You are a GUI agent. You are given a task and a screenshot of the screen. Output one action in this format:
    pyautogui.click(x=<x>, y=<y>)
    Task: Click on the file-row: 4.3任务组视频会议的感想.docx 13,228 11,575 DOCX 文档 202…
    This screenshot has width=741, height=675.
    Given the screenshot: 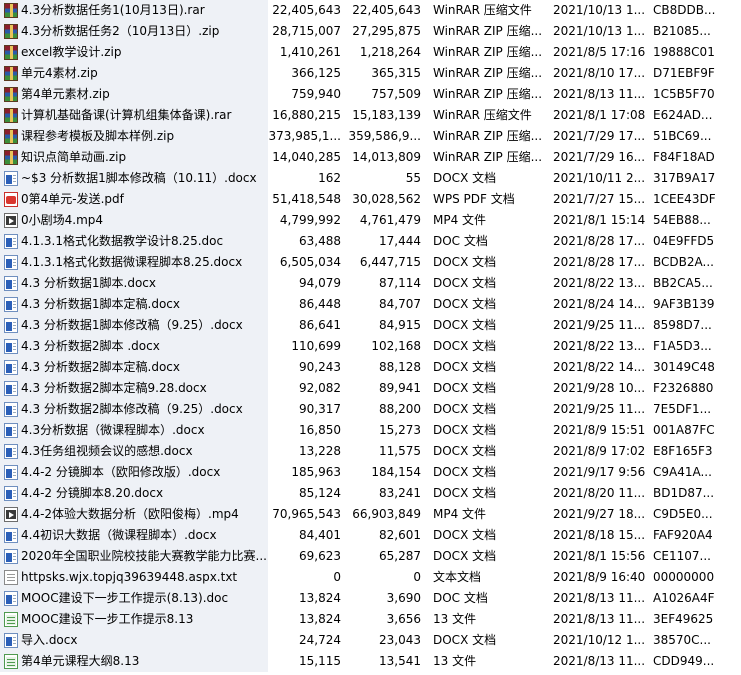 What is the action you would take?
    pyautogui.click(x=370, y=451)
    